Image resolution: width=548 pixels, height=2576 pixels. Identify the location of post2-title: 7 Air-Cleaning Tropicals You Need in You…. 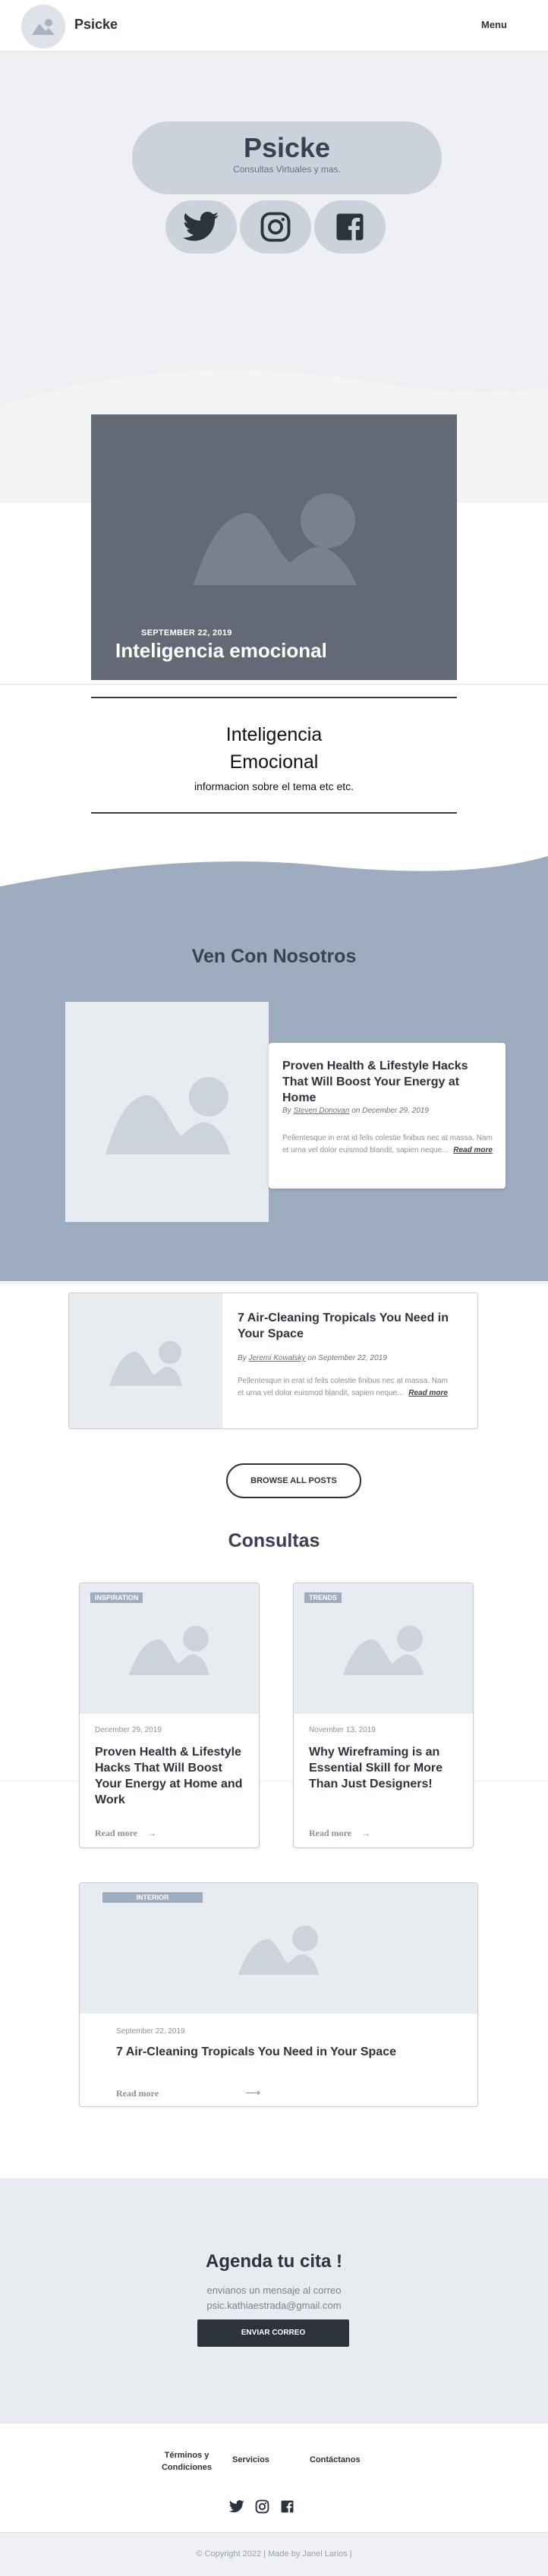
(351, 1326).